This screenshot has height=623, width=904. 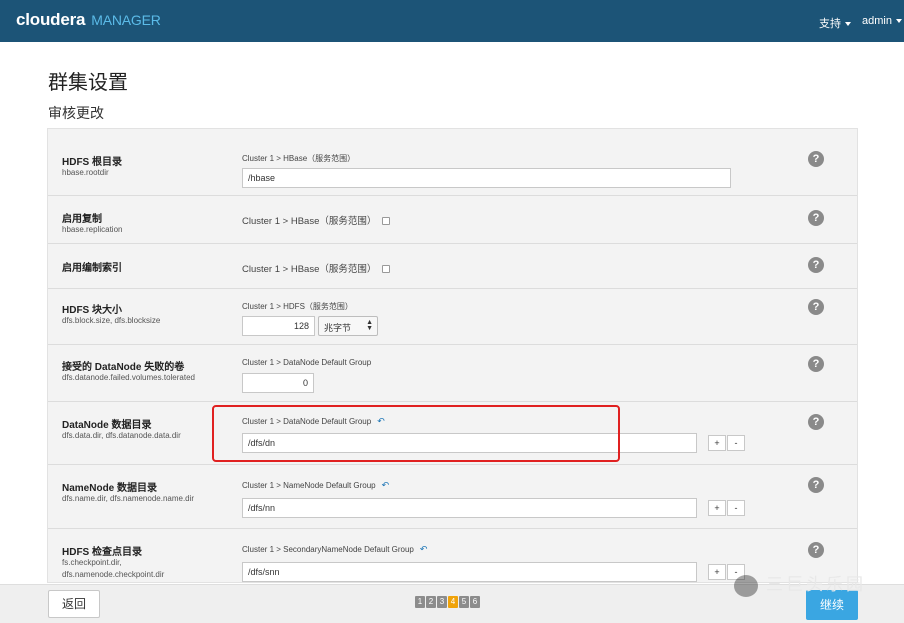 I want to click on setting-key: dfs.datanode.failed.volumes.tolerated, so click(x=128, y=377).